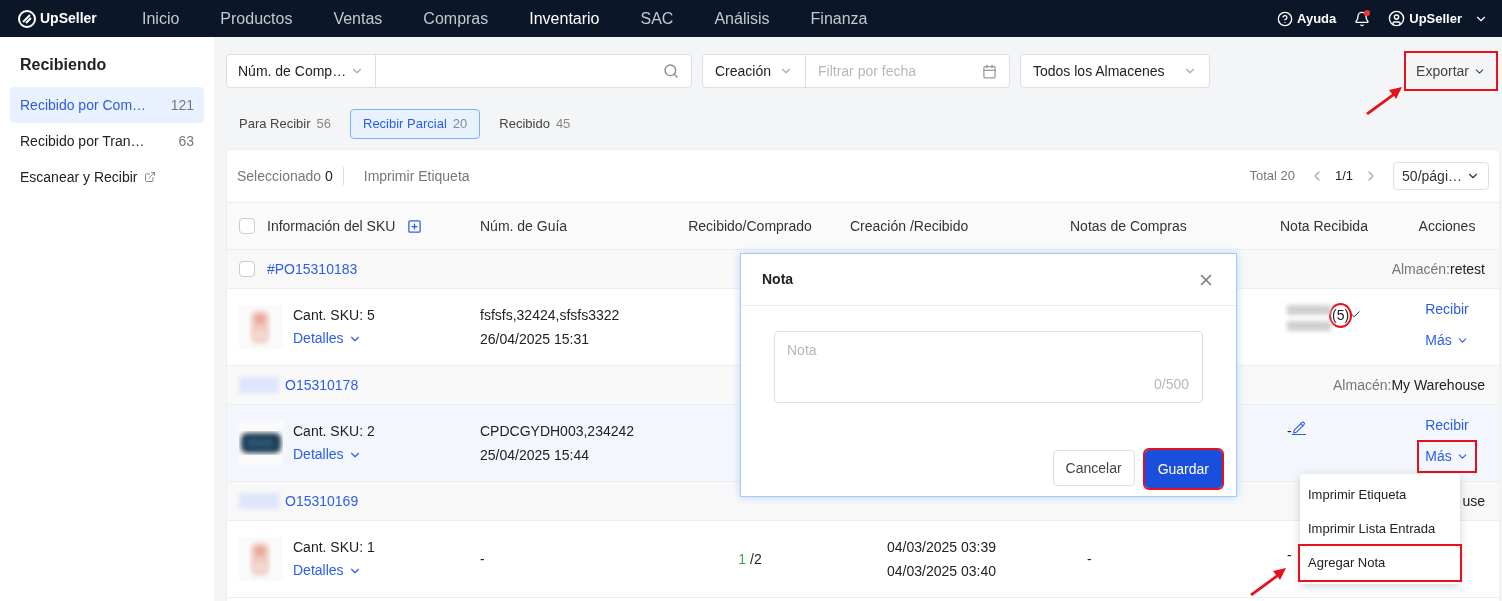 This screenshot has width=1502, height=601. Describe the element at coordinates (535, 339) in the screenshot. I see `tracking-date: 26/04/2025 15:31` at that location.